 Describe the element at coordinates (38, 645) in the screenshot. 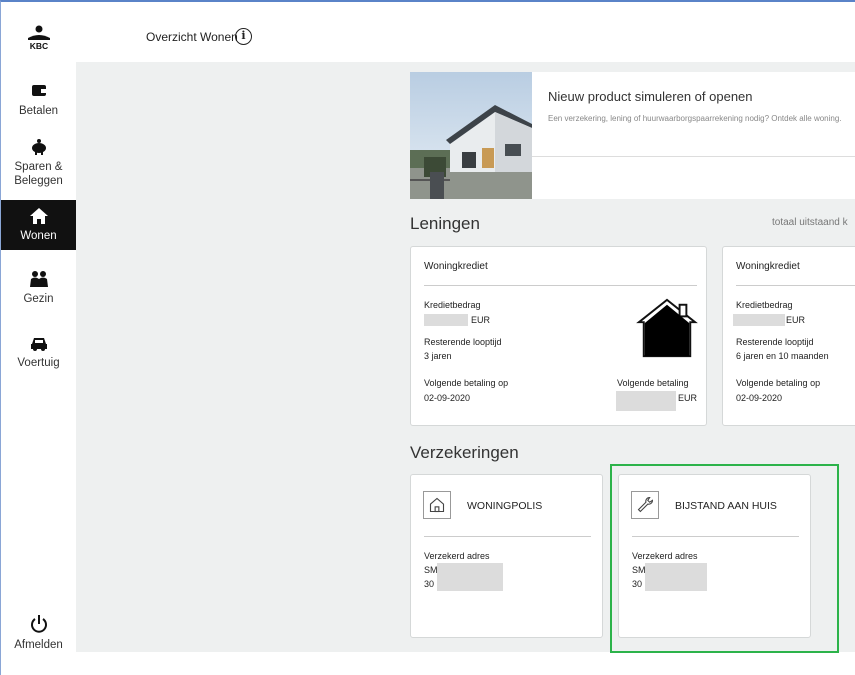

I see `logout-label: Afmelden` at that location.